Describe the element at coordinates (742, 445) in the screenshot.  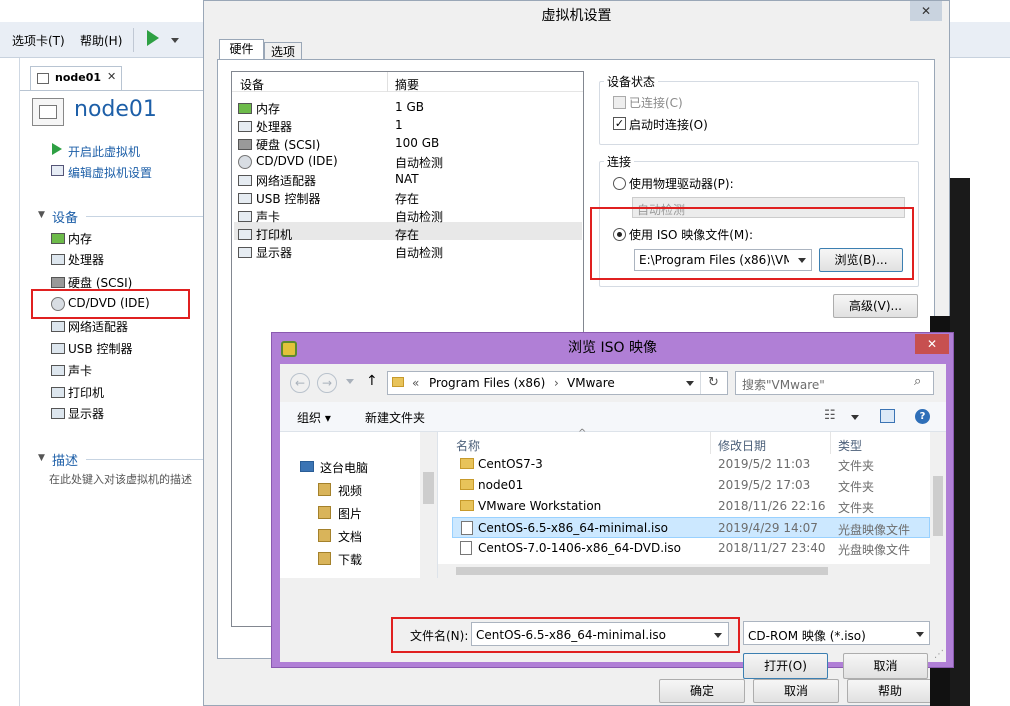
I see `column-date: 修改日期` at that location.